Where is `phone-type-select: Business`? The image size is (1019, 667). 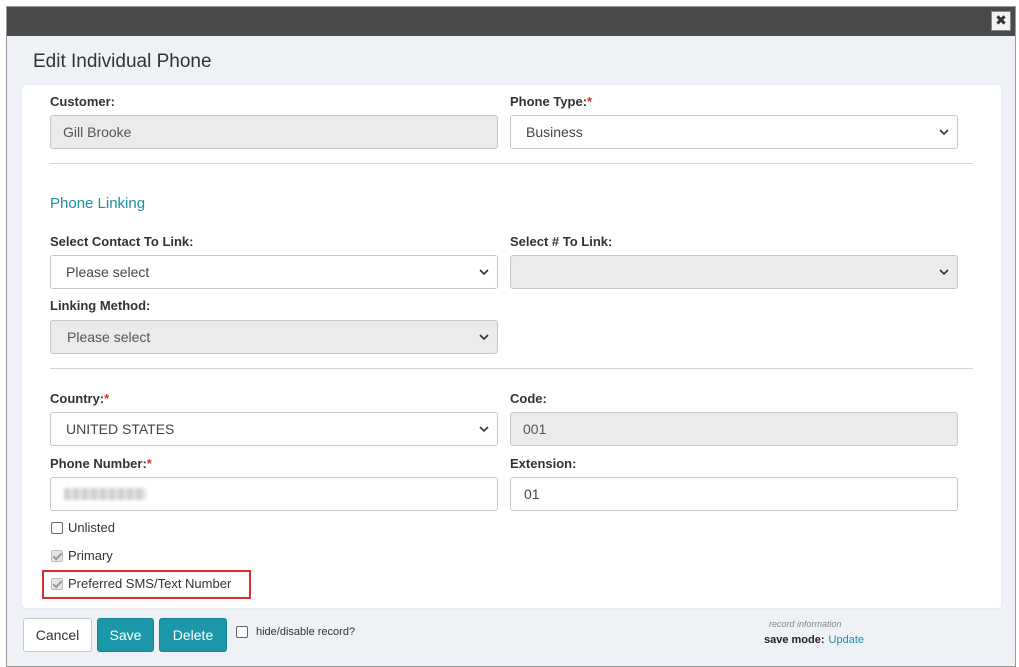
phone-type-select: Business is located at coordinates (734, 132).